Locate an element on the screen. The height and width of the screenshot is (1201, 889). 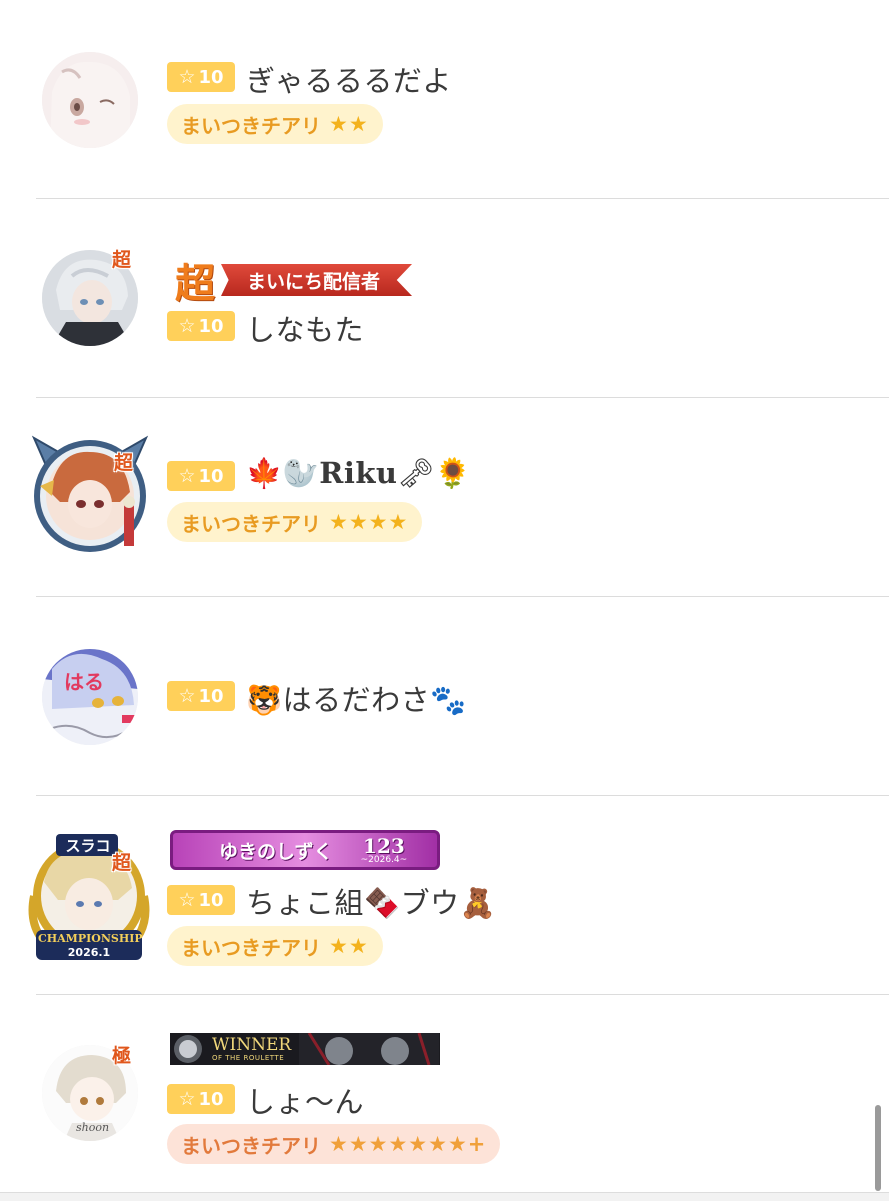
daily-streamer-ribbon: 超 まいにち配信者 is located at coordinates (294, 280).